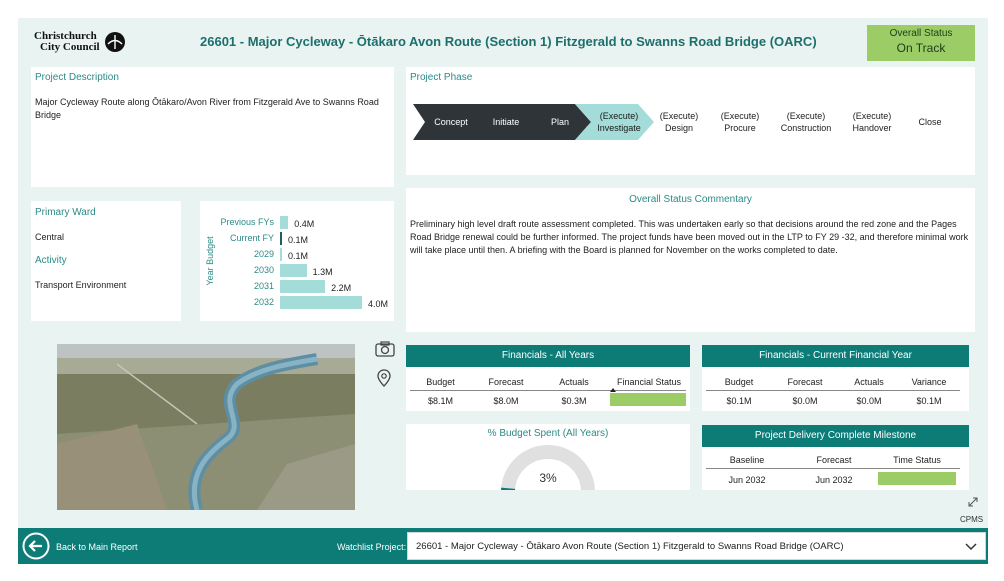  I want to click on back-to-main-button: Back to Main Report, so click(102, 546).